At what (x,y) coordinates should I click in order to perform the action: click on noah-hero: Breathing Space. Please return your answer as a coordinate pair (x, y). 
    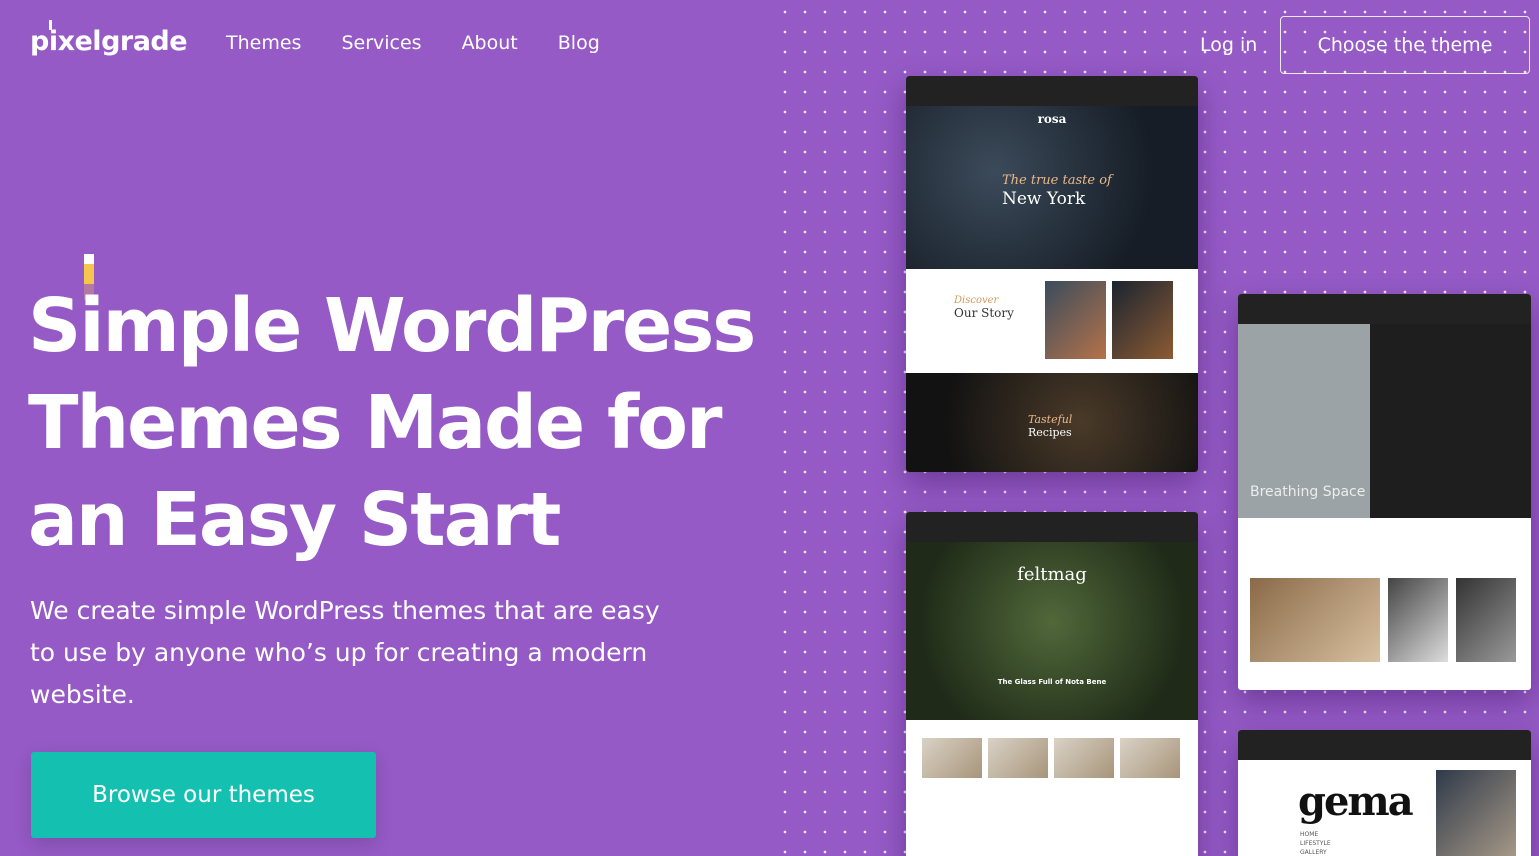
    Looking at the image, I should click on (1384, 421).